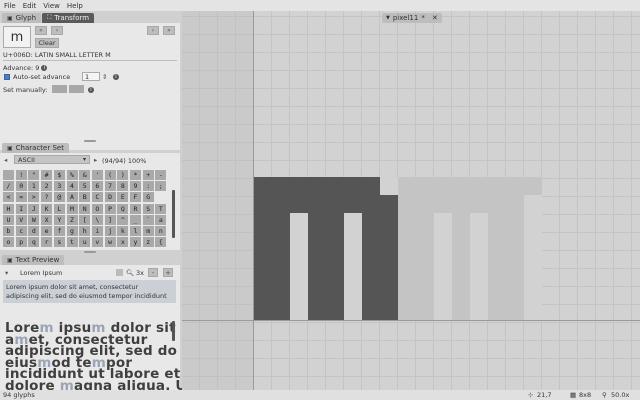 The height and width of the screenshot is (400, 640). What do you see at coordinates (72, 208) in the screenshot?
I see `char-cell: M` at bounding box center [72, 208].